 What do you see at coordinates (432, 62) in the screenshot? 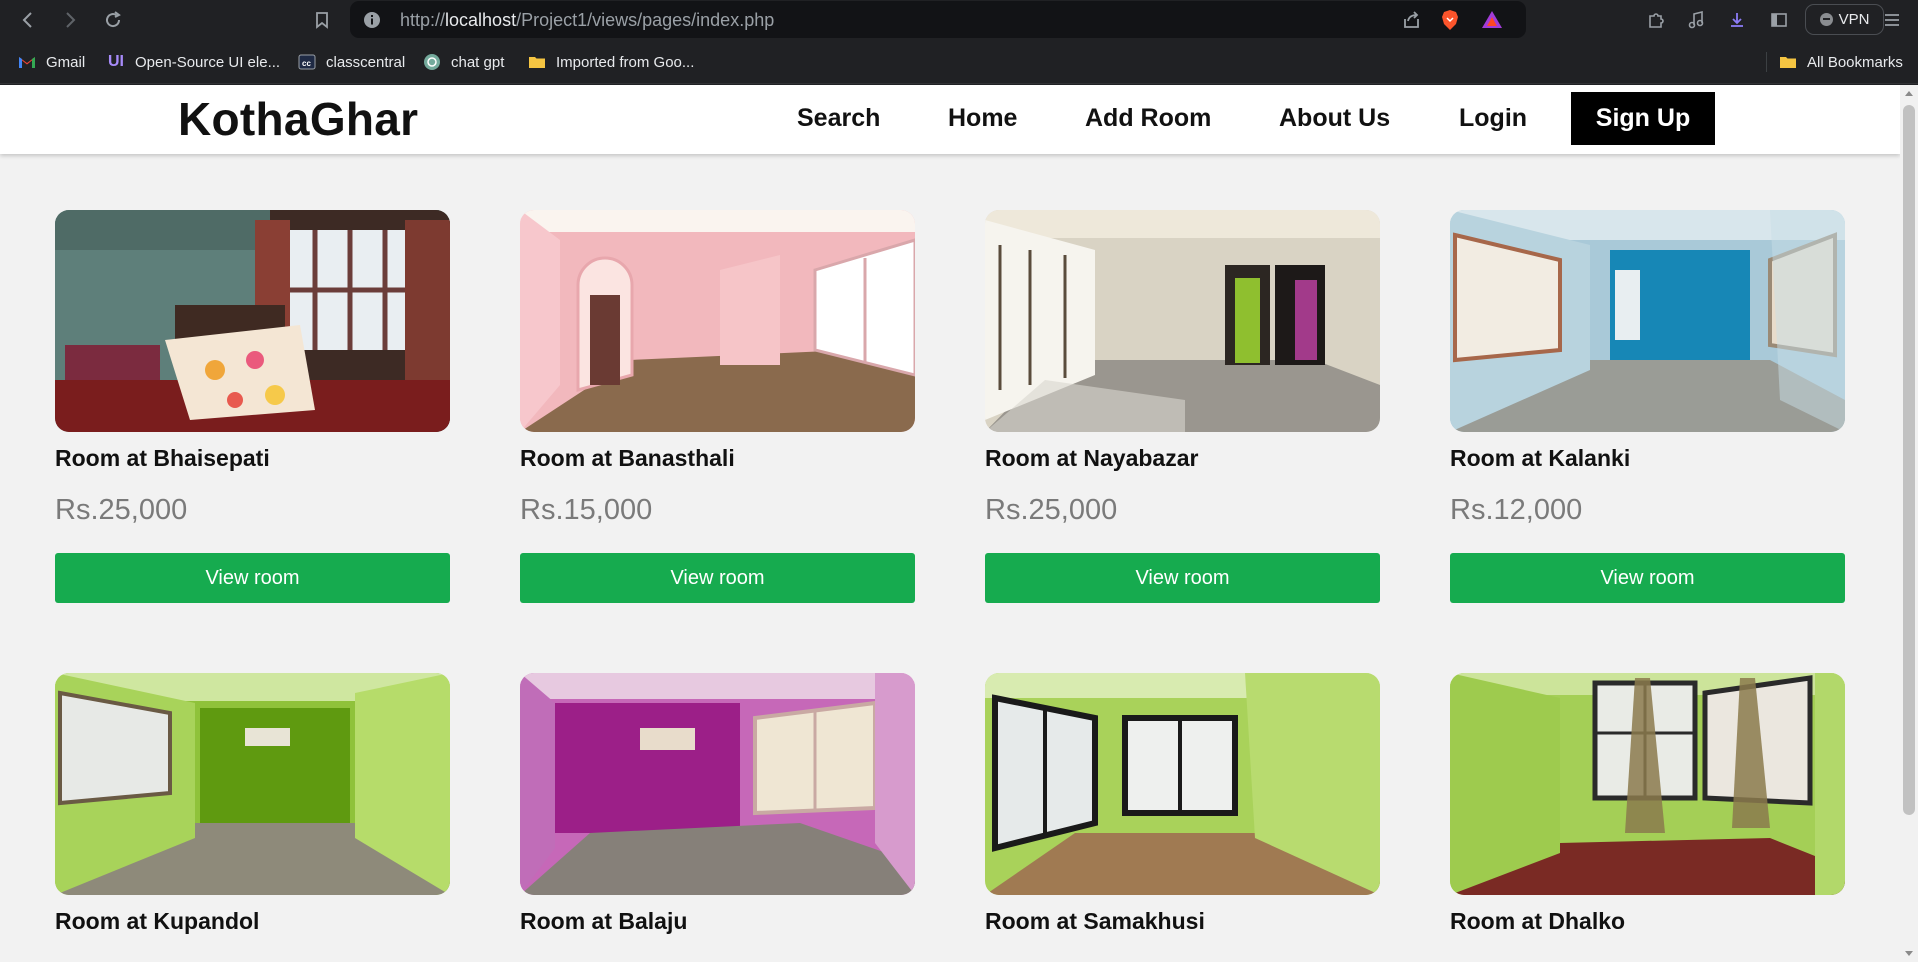
I see `chatgpt-icon` at bounding box center [432, 62].